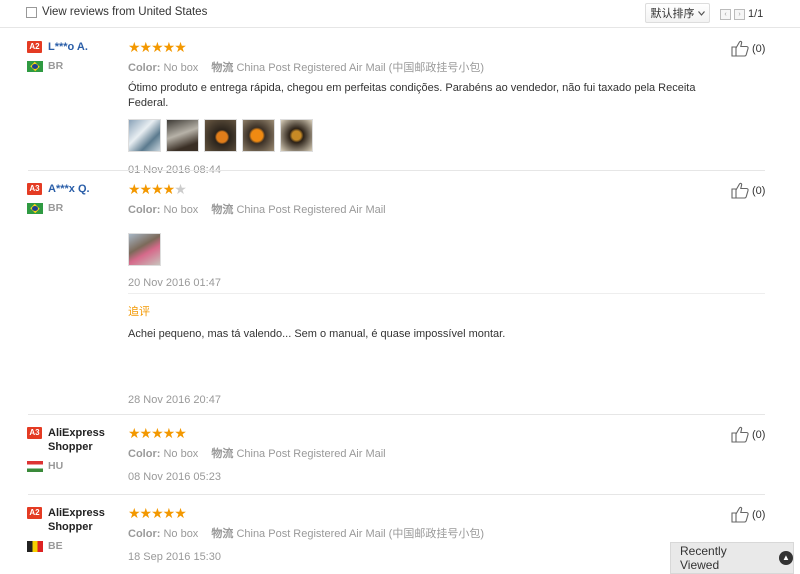  I want to click on followup-divider, so click(446, 293).